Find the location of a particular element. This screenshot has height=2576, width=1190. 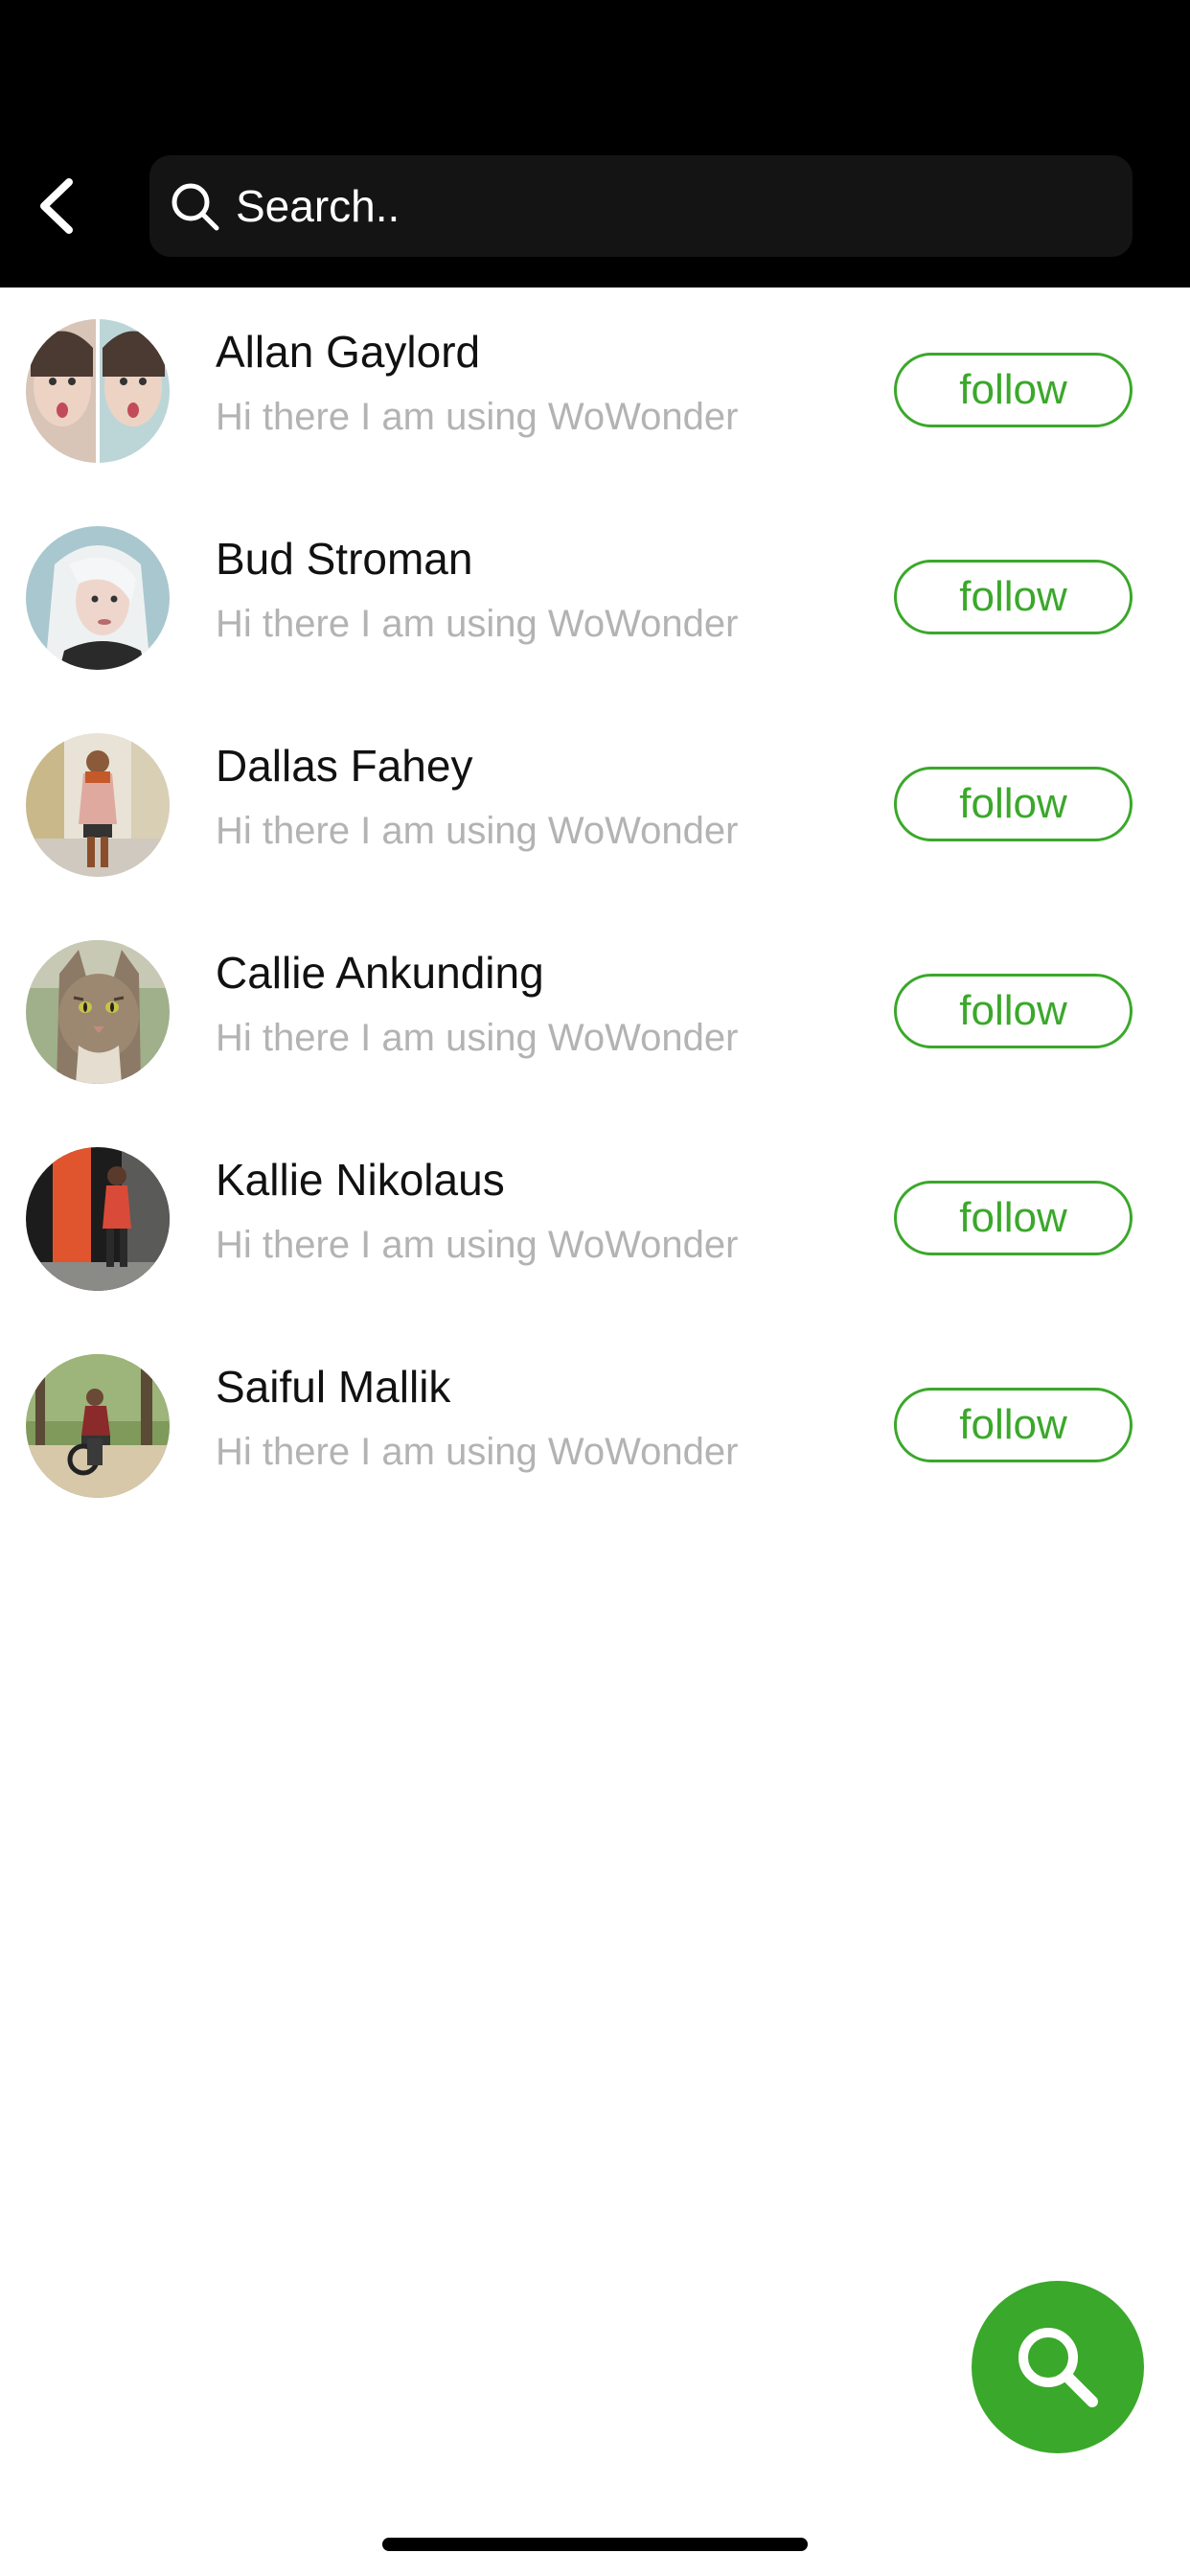

chevron-left-icon is located at coordinates (57, 206).